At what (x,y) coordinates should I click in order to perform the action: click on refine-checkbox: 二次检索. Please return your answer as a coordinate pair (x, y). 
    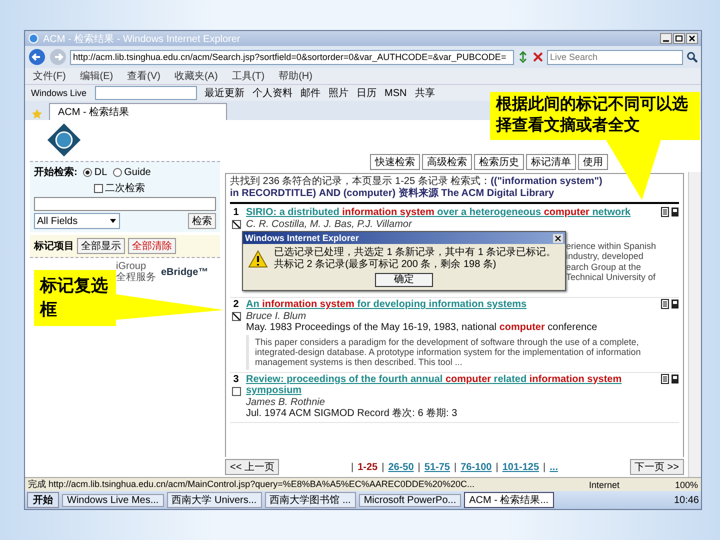
    Looking at the image, I should click on (155, 188).